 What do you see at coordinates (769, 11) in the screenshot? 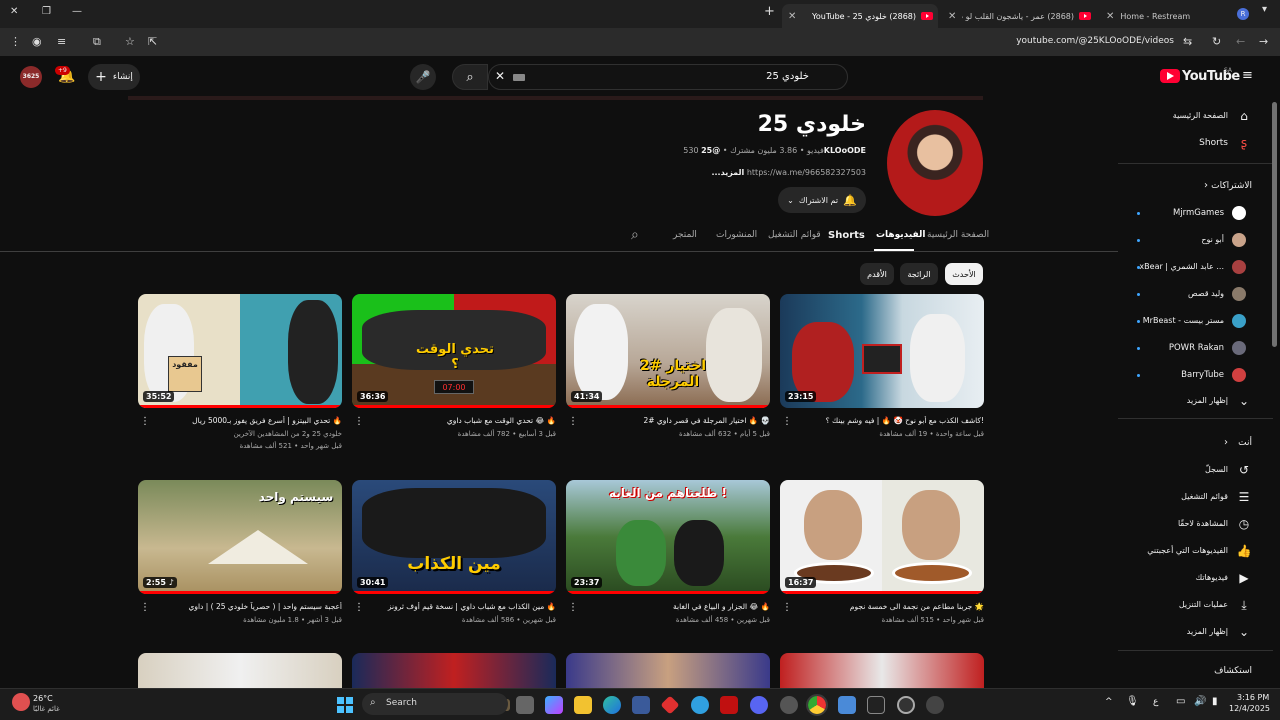
I see `new-tab-icon: +` at bounding box center [769, 11].